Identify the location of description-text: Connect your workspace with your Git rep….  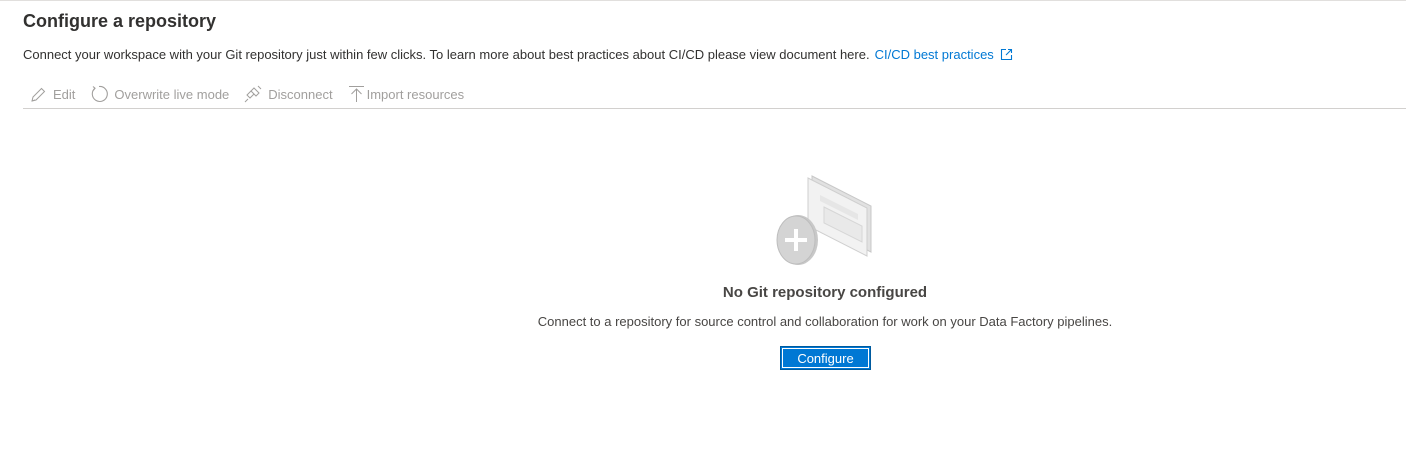
(446, 54).